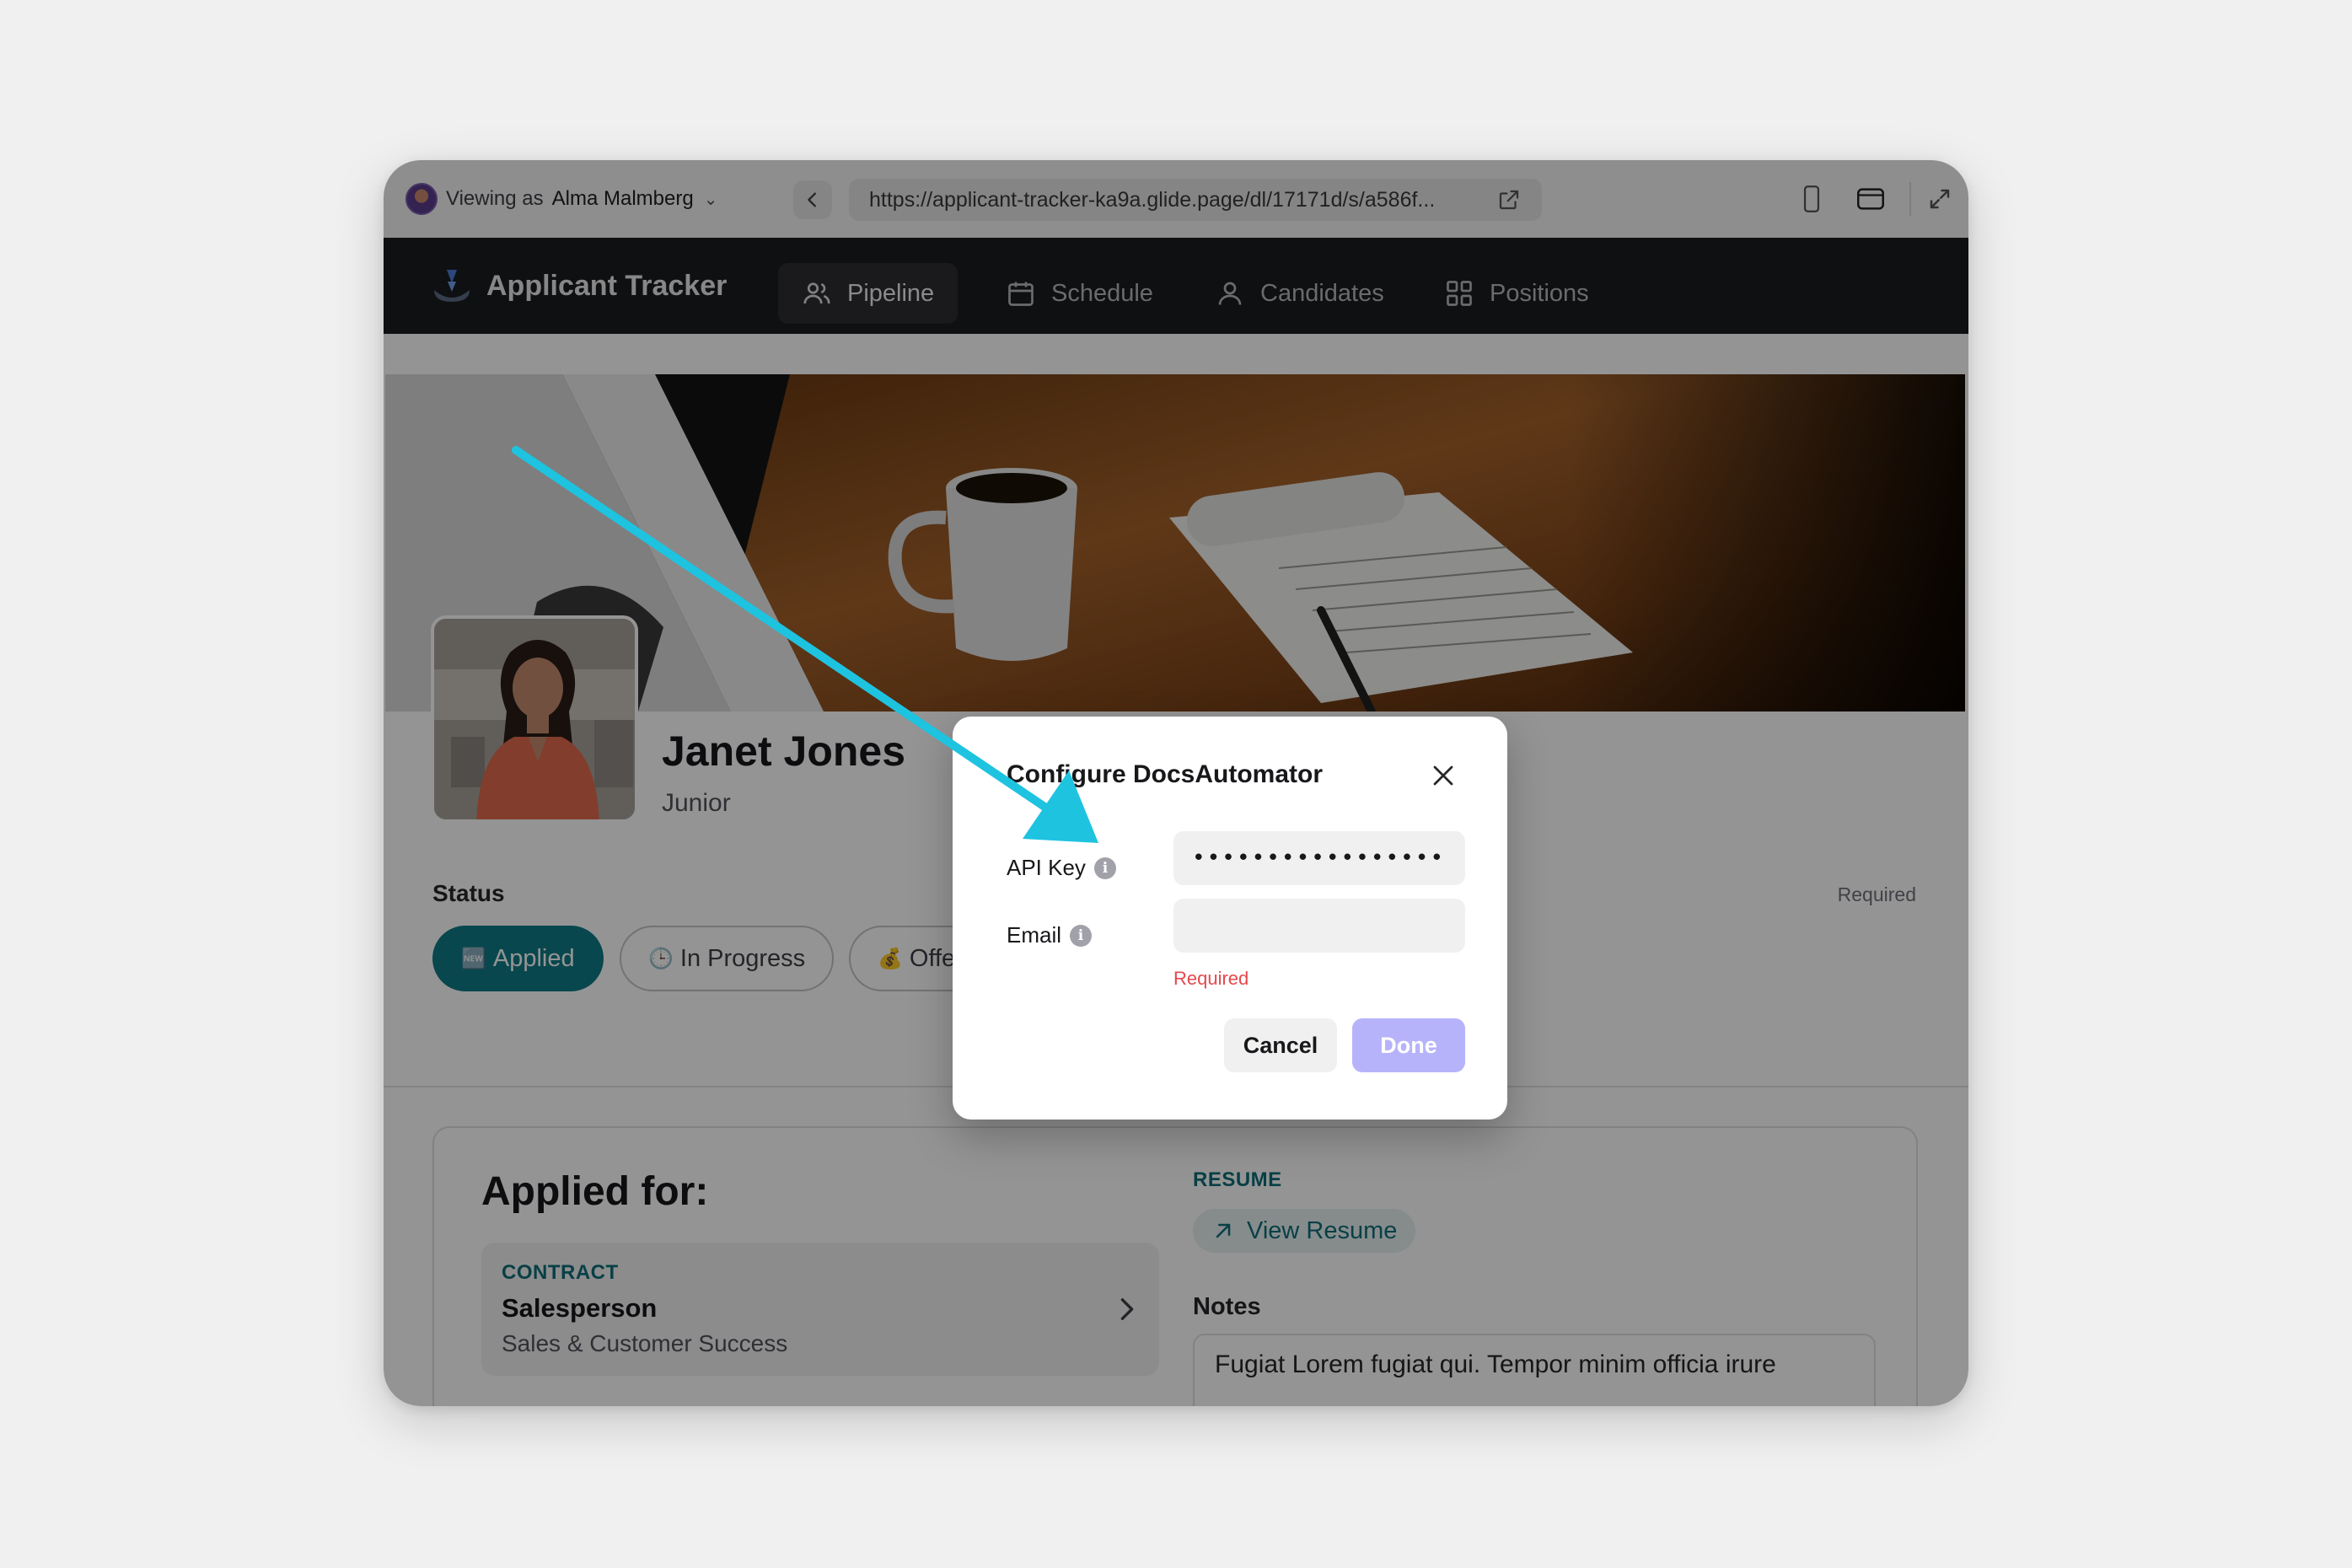 This screenshot has width=2352, height=1568. I want to click on api-key-label-text: API Key, so click(1046, 868).